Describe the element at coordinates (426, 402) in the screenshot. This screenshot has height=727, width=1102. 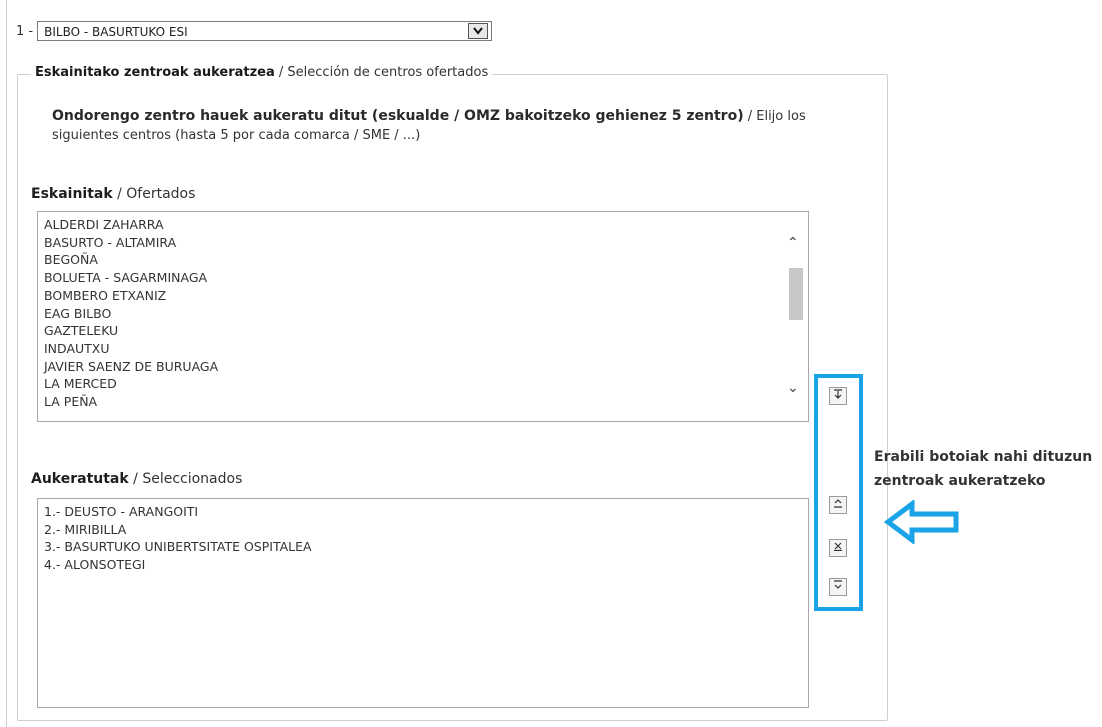
I see `offered-list-item: LA PEÑA` at that location.